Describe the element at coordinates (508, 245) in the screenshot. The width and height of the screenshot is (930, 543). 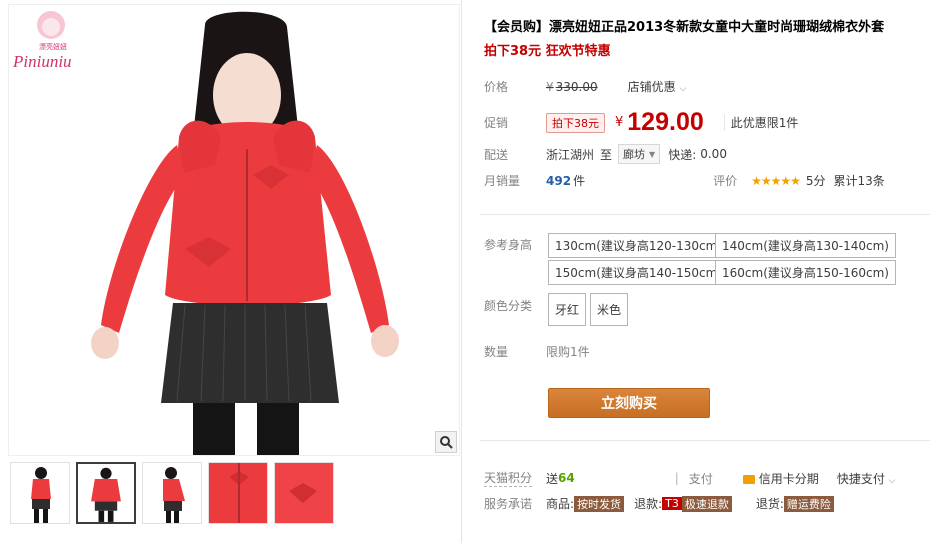
I see `size-label: 参考身高` at that location.